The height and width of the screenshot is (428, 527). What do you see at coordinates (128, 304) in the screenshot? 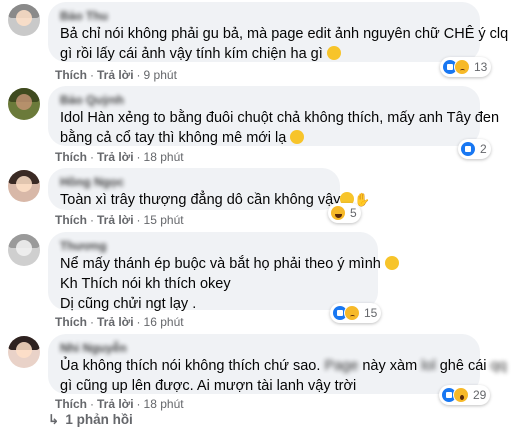
I see `comment-text-line: Dị cũng chửi ngt lạy .` at bounding box center [128, 304].